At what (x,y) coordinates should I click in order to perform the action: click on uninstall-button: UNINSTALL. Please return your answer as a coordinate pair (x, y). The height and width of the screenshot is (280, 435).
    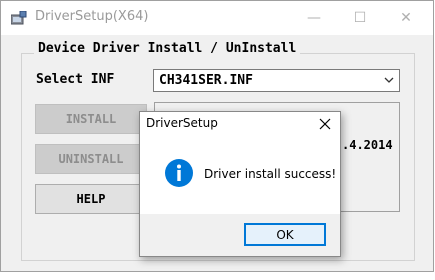
    Looking at the image, I should click on (91, 159).